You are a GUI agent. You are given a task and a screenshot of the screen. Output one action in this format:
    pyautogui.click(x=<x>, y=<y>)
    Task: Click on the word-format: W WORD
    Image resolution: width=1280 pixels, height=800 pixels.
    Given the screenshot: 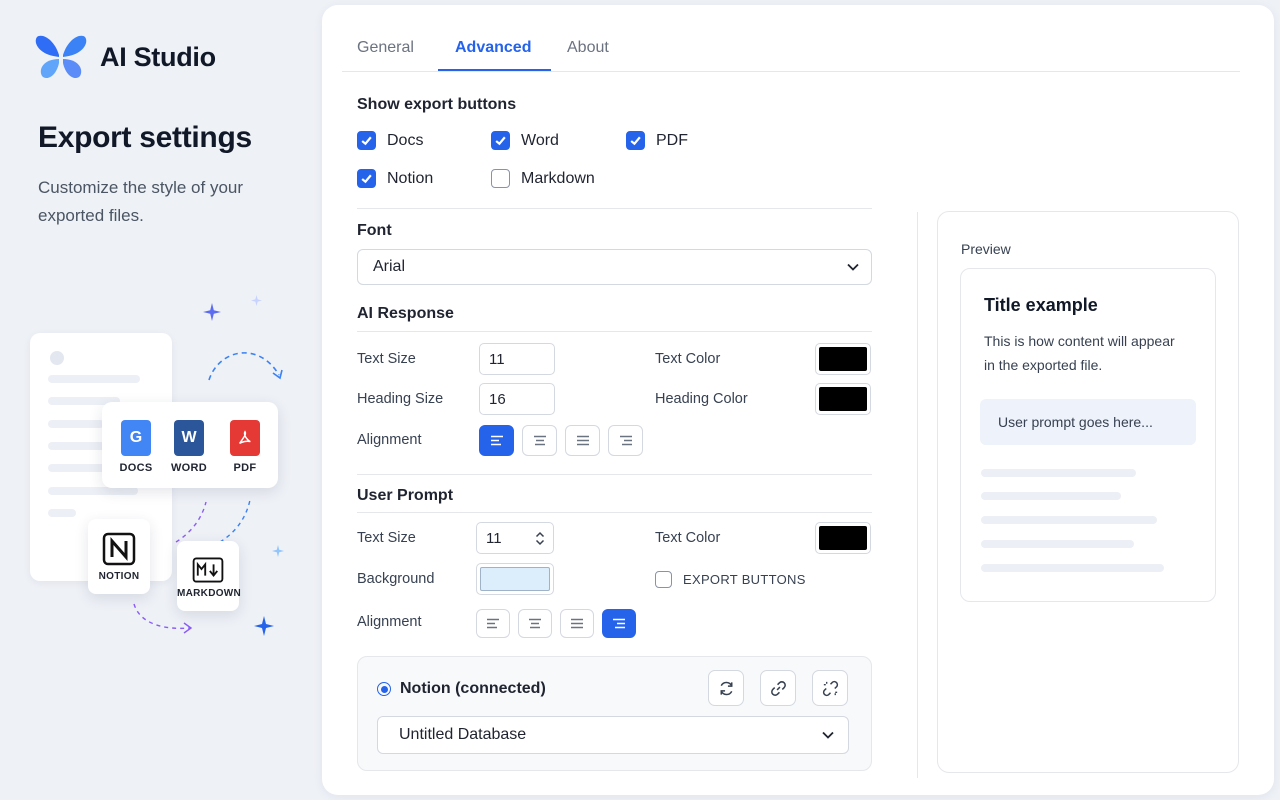 What is the action you would take?
    pyautogui.click(x=189, y=447)
    